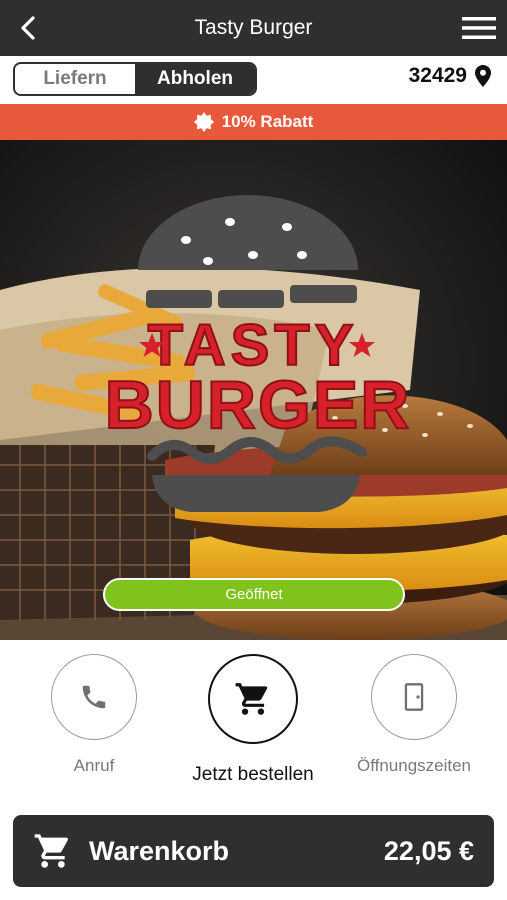  I want to click on discount-banner: 10% Rabatt, so click(253, 122).